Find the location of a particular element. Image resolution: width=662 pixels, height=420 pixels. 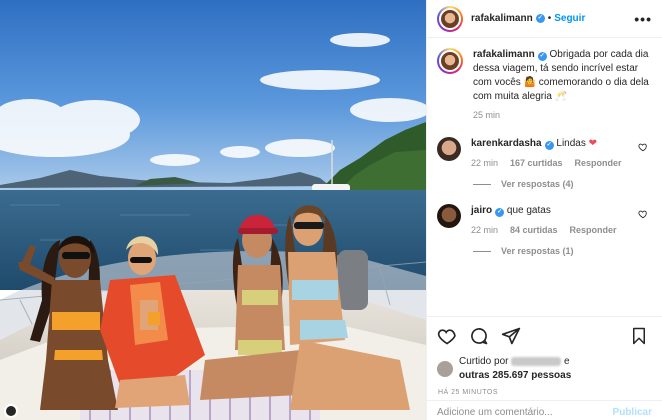

bookmark-icon is located at coordinates (639, 336).